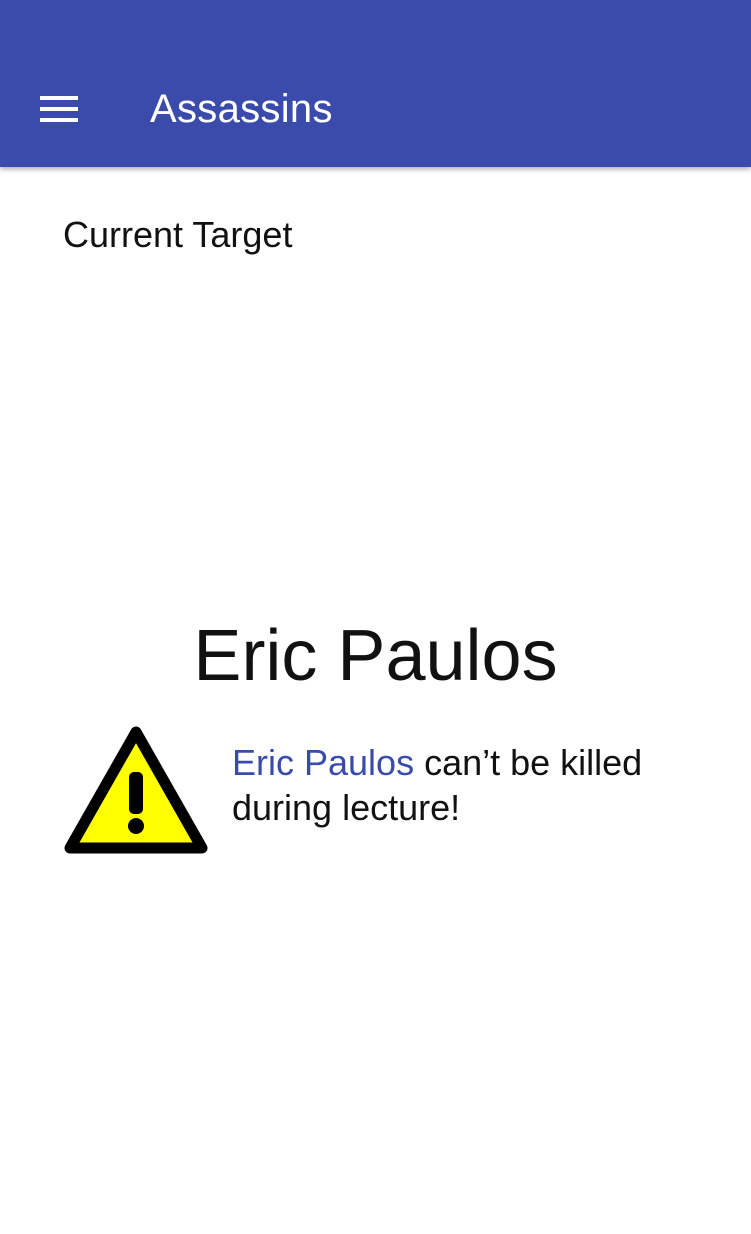 The width and height of the screenshot is (751, 1234). I want to click on target-name-link: Eric Paulos, so click(323, 762).